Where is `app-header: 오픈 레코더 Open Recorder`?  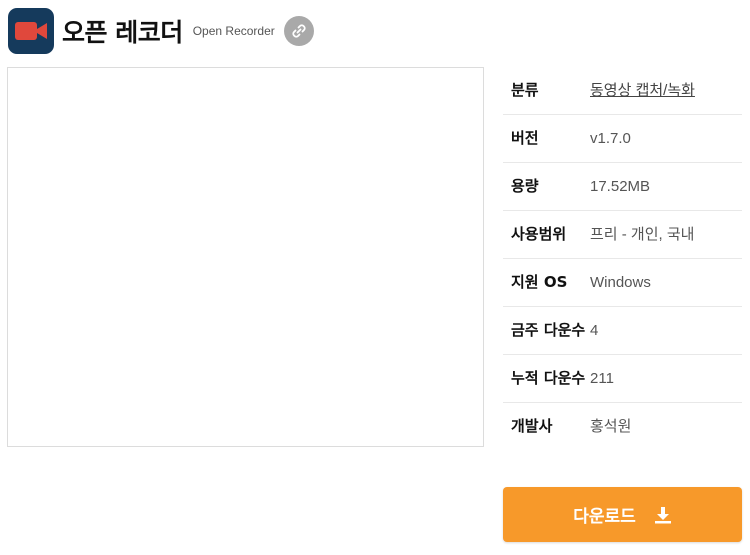
app-header: 오픈 레코더 Open Recorder is located at coordinates (375, 31).